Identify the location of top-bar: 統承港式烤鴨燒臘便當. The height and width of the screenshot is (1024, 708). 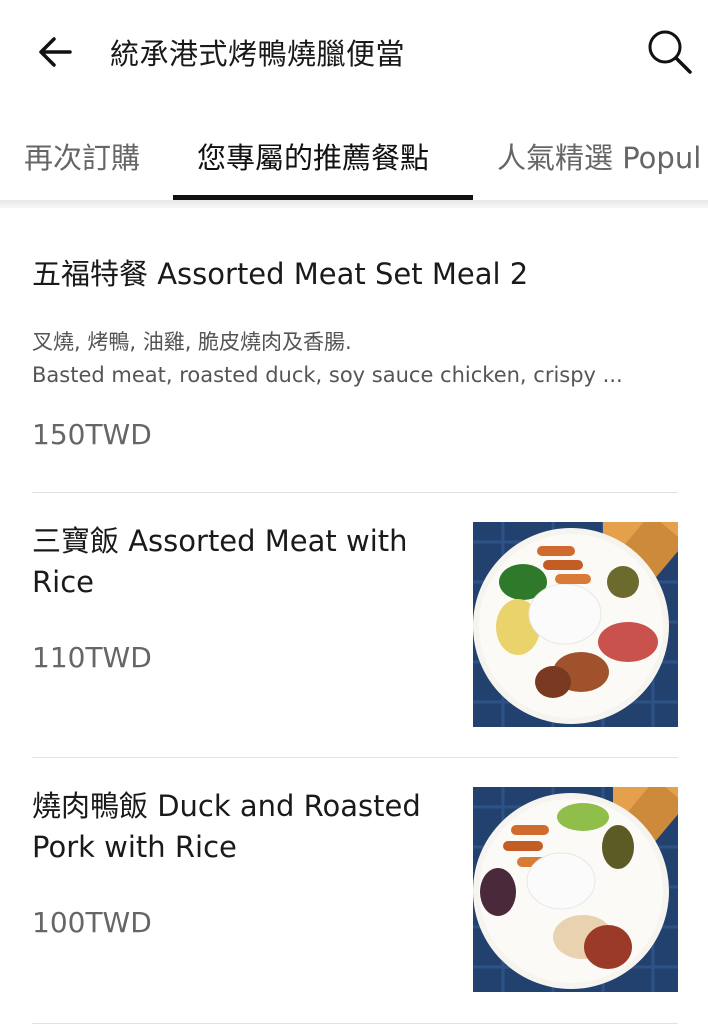
(354, 52).